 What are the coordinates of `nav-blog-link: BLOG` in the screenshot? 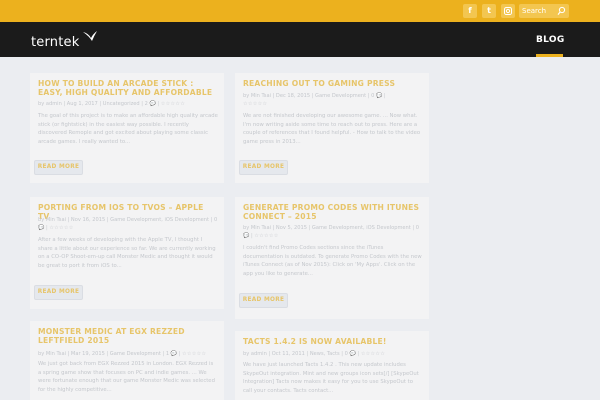 It's located at (550, 40).